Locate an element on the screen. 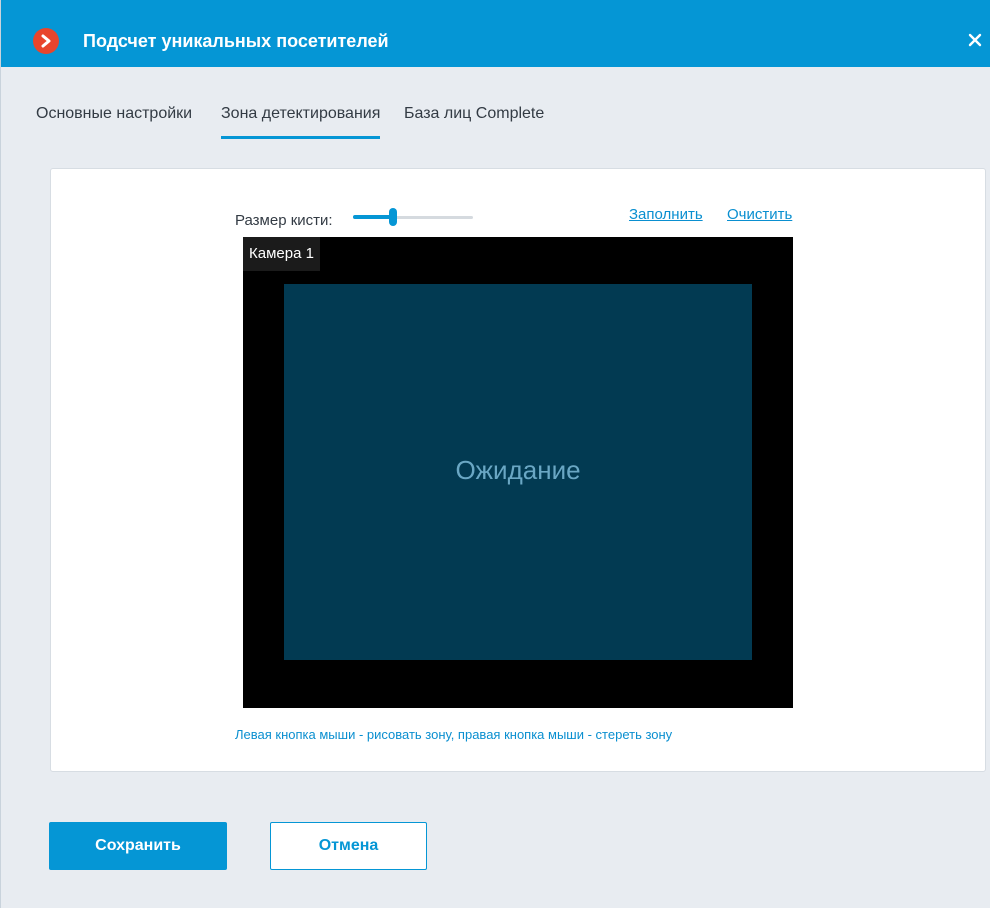 The image size is (990, 908). tab-main-settings: Основные настройки is located at coordinates (114, 114).